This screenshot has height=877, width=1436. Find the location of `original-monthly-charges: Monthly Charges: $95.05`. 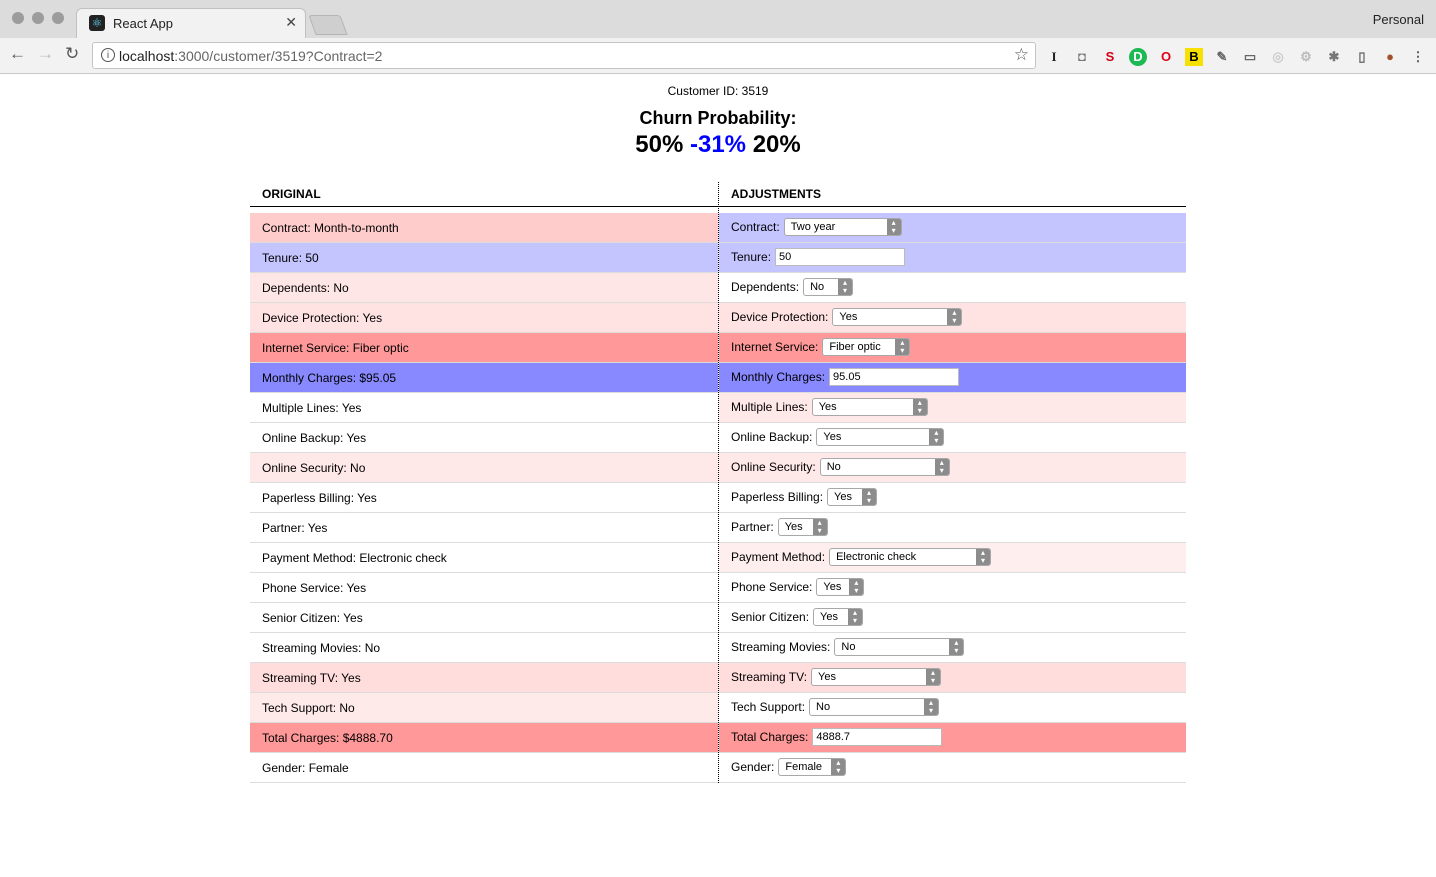

original-monthly-charges: Monthly Charges: $95.05 is located at coordinates (329, 378).